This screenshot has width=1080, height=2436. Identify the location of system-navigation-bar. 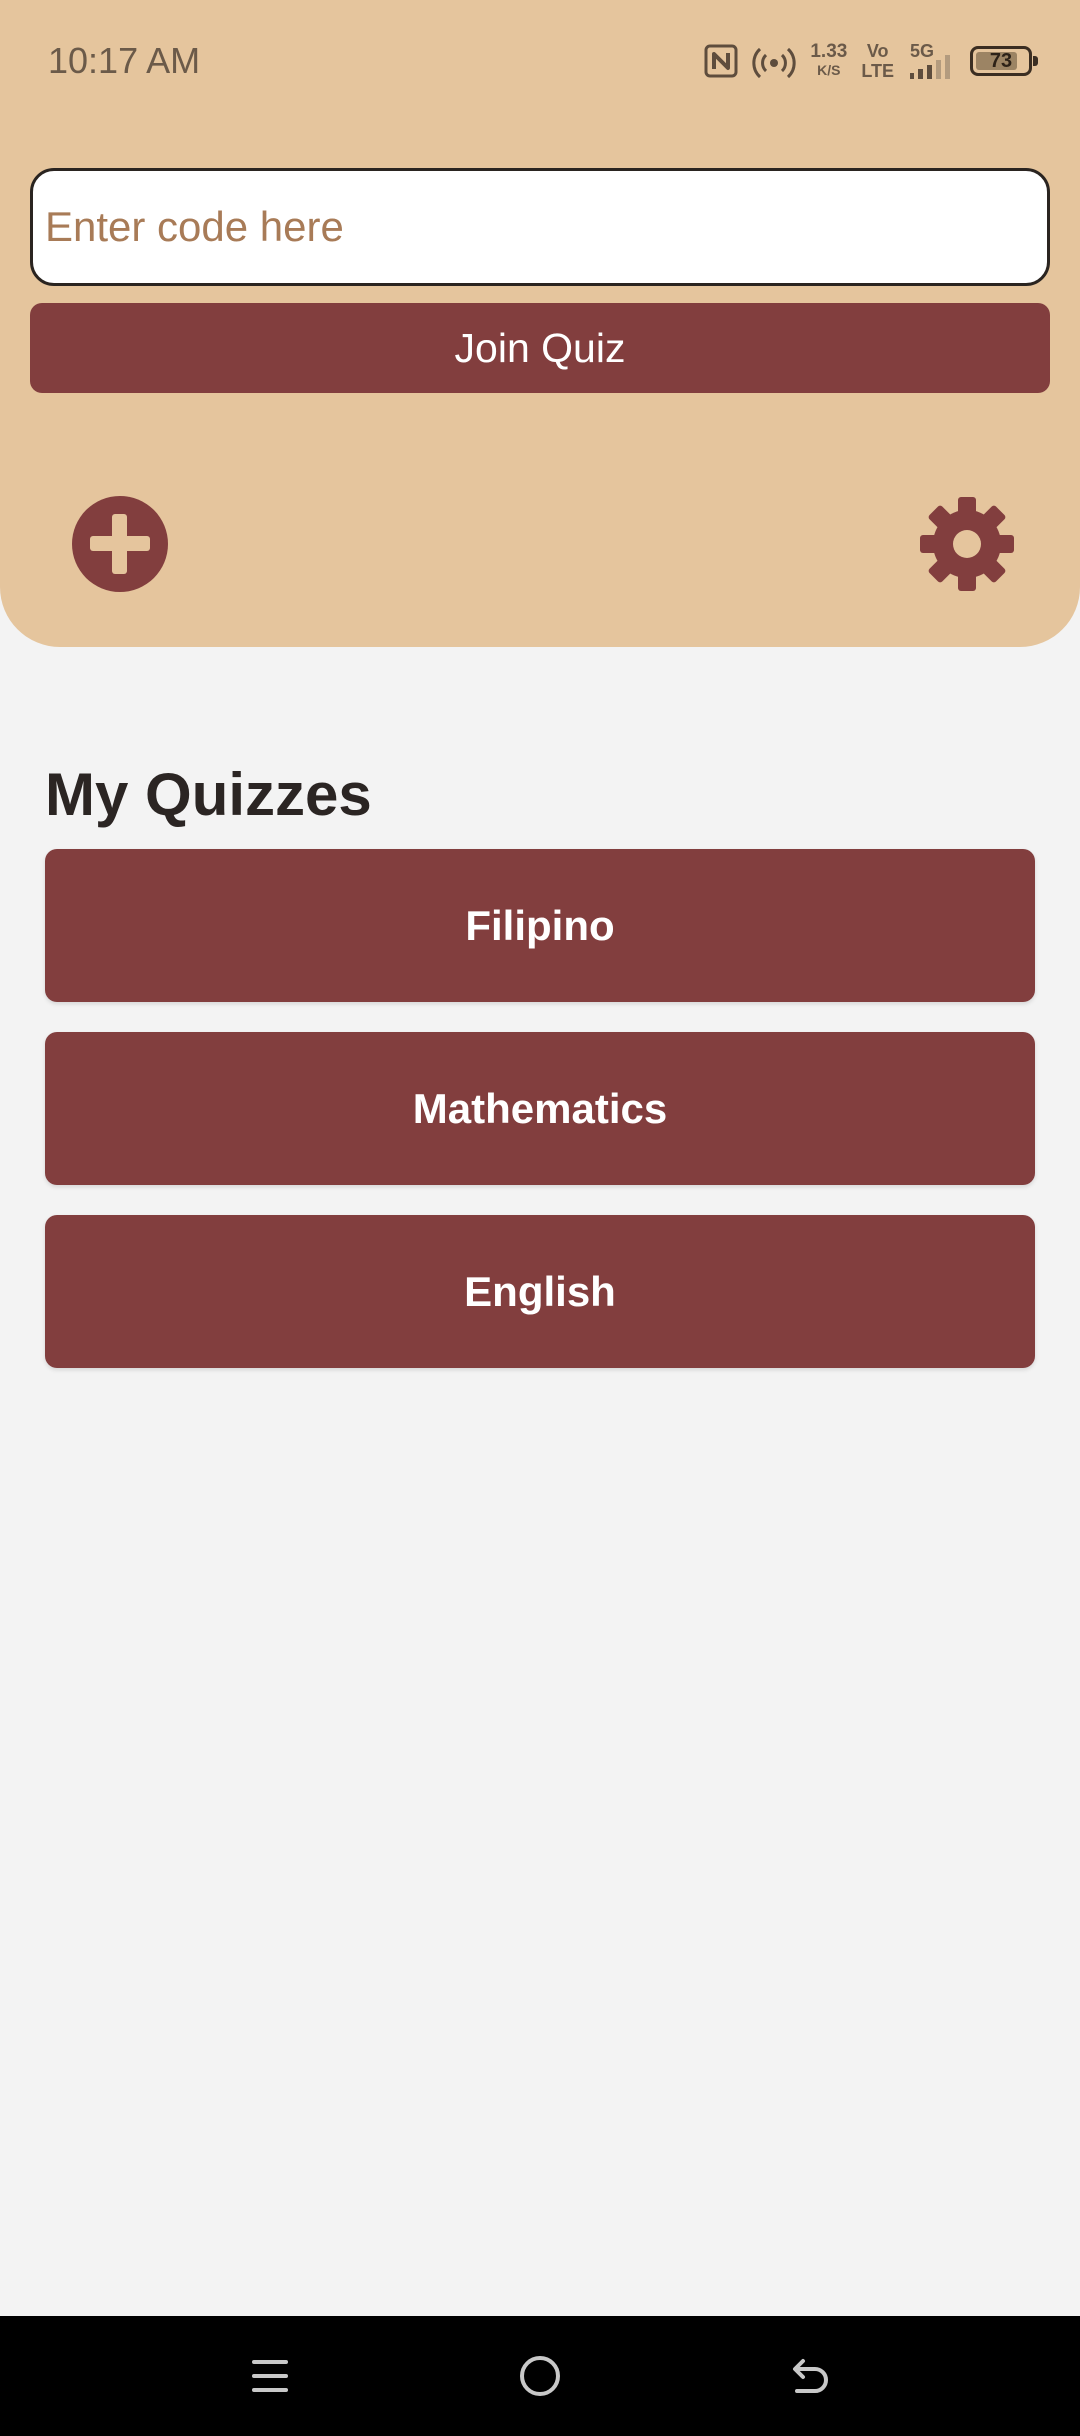
(540, 2376).